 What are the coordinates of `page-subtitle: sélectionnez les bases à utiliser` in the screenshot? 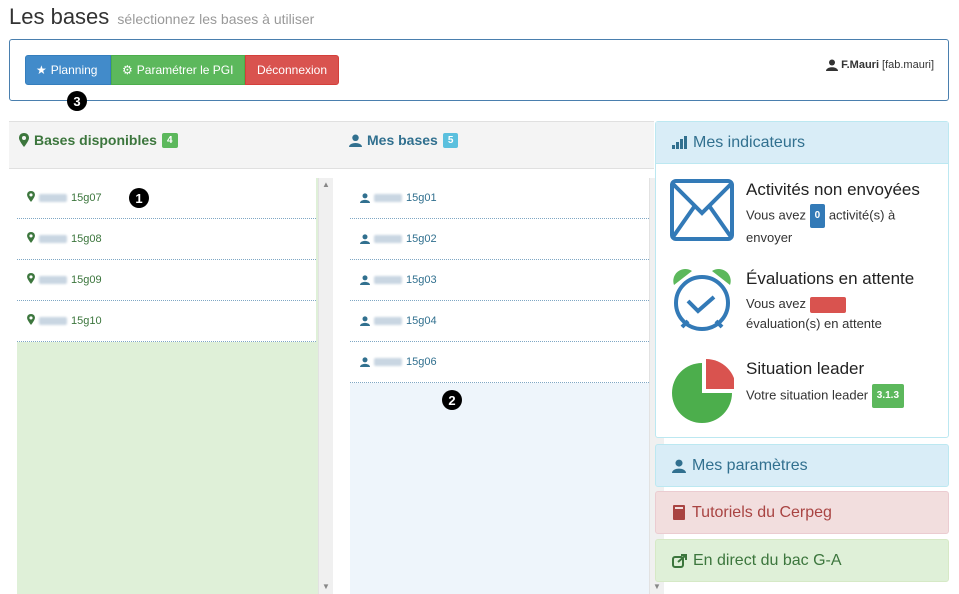 It's located at (216, 19).